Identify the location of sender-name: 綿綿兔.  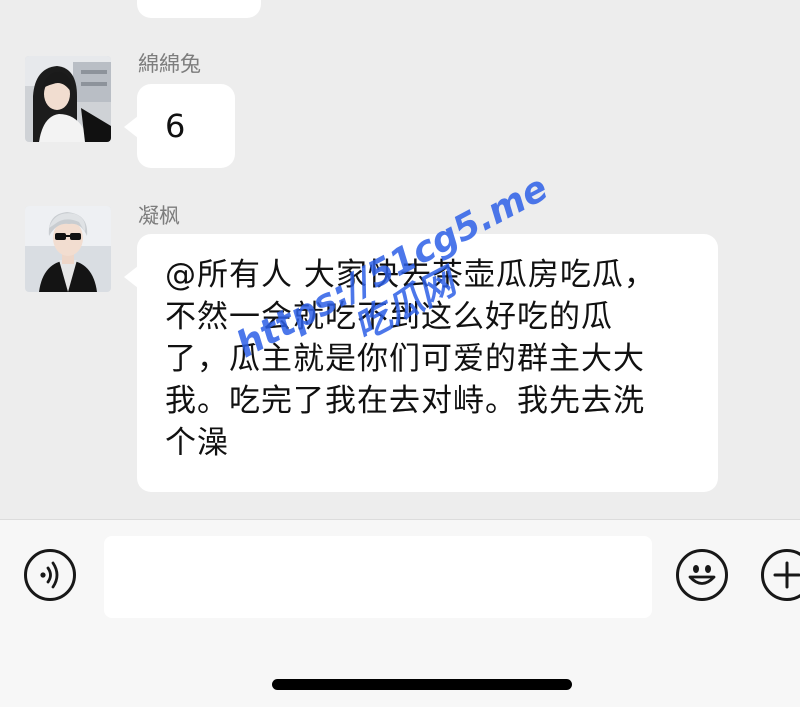
(169, 64).